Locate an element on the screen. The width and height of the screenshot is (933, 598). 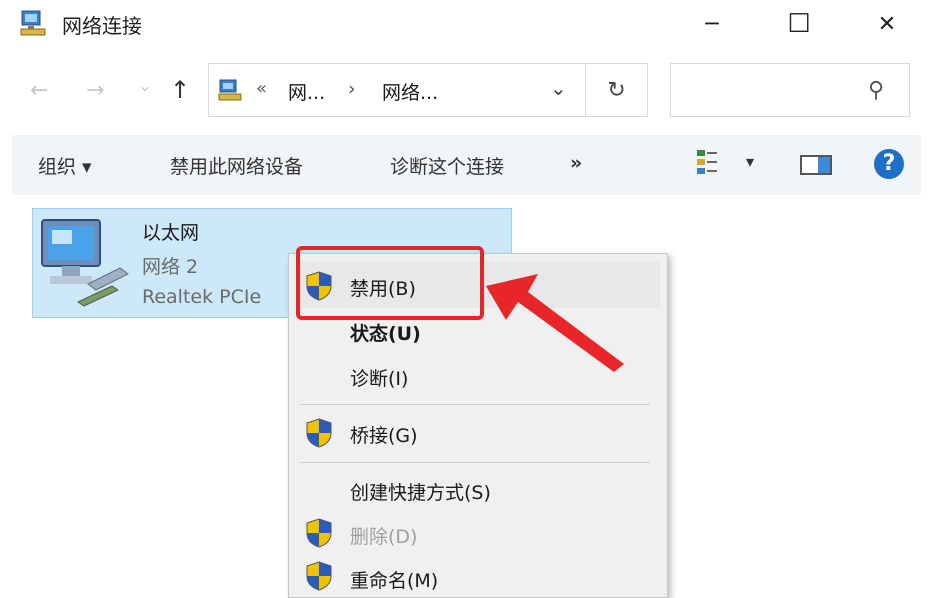
menu-item-label: 创建快捷方式(S) is located at coordinates (420, 493).